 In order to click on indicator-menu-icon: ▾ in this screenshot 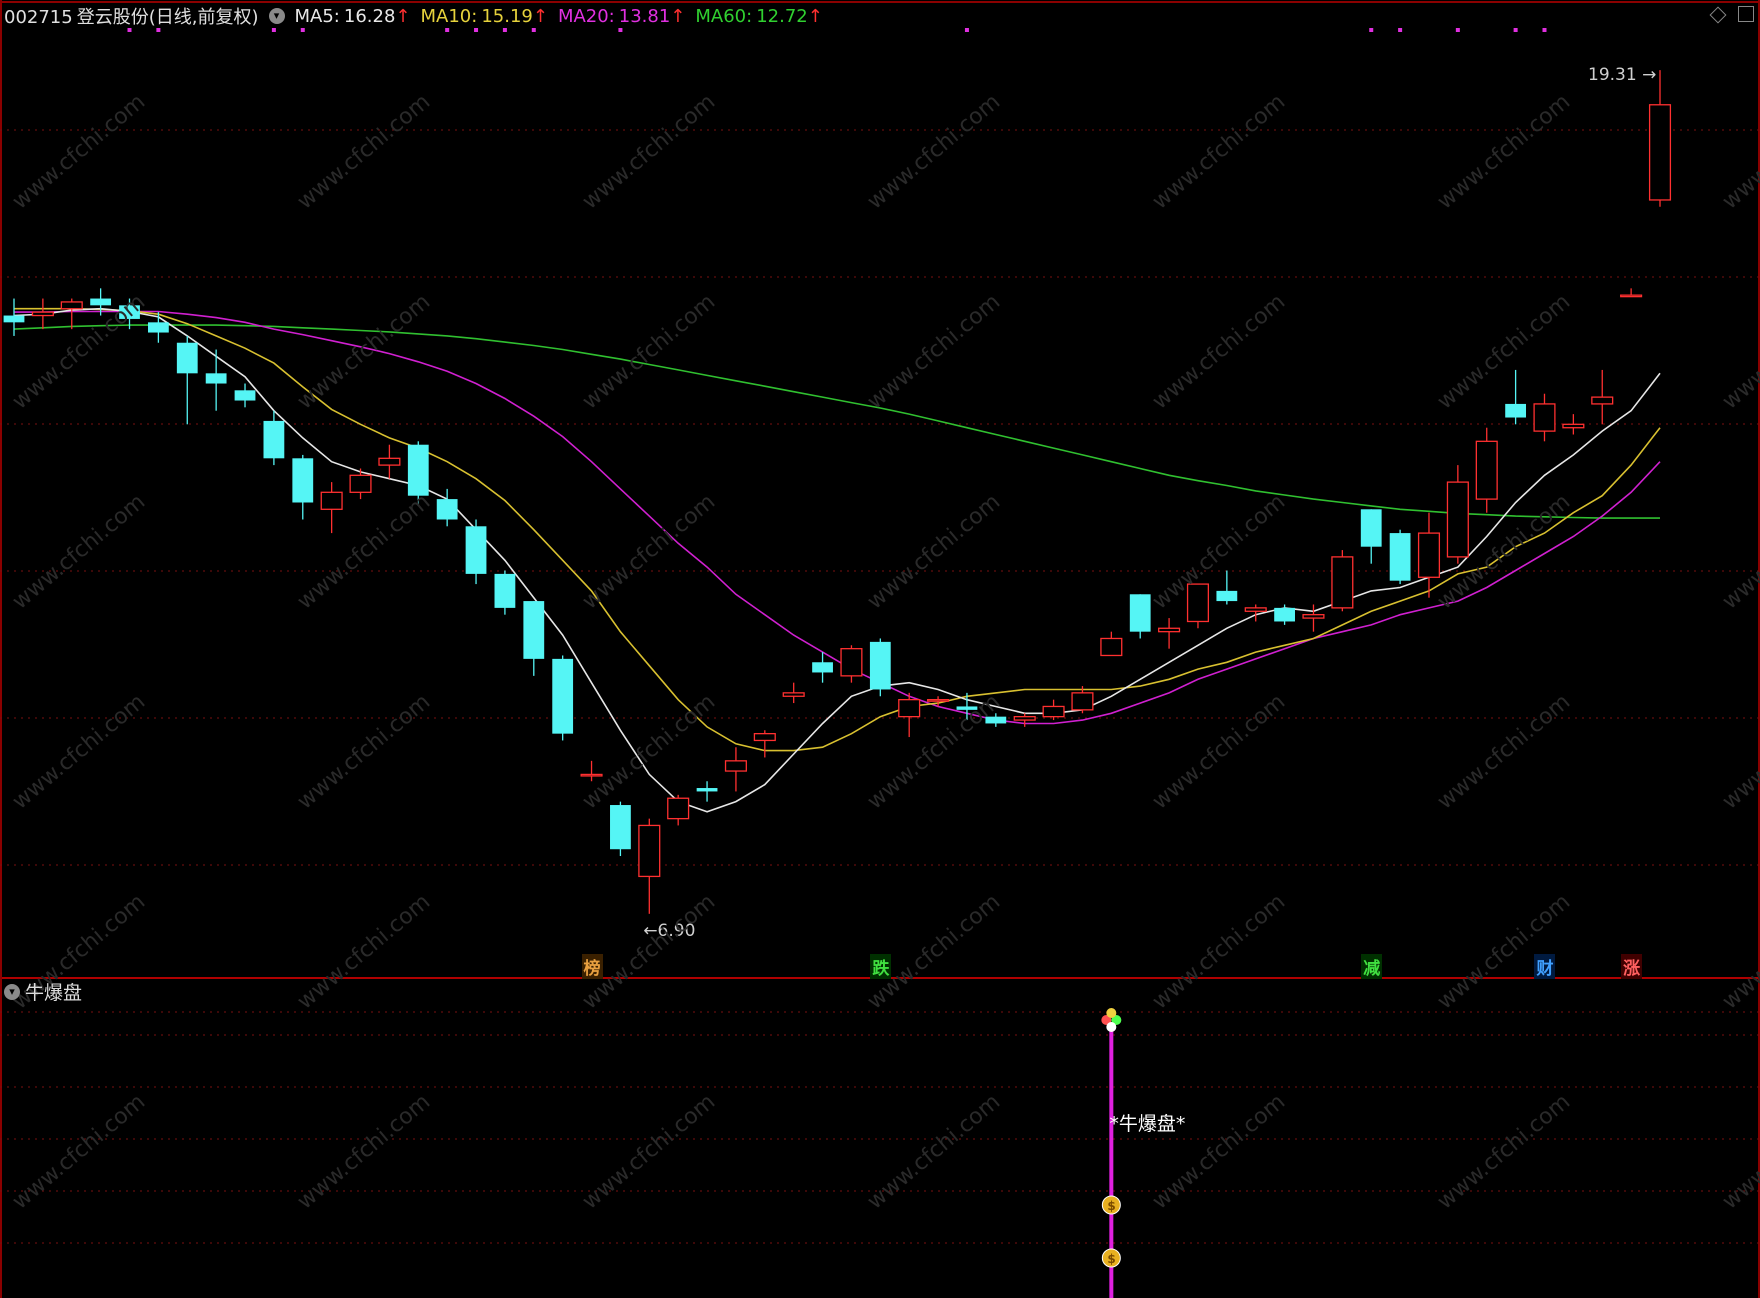, I will do `click(12, 991)`.